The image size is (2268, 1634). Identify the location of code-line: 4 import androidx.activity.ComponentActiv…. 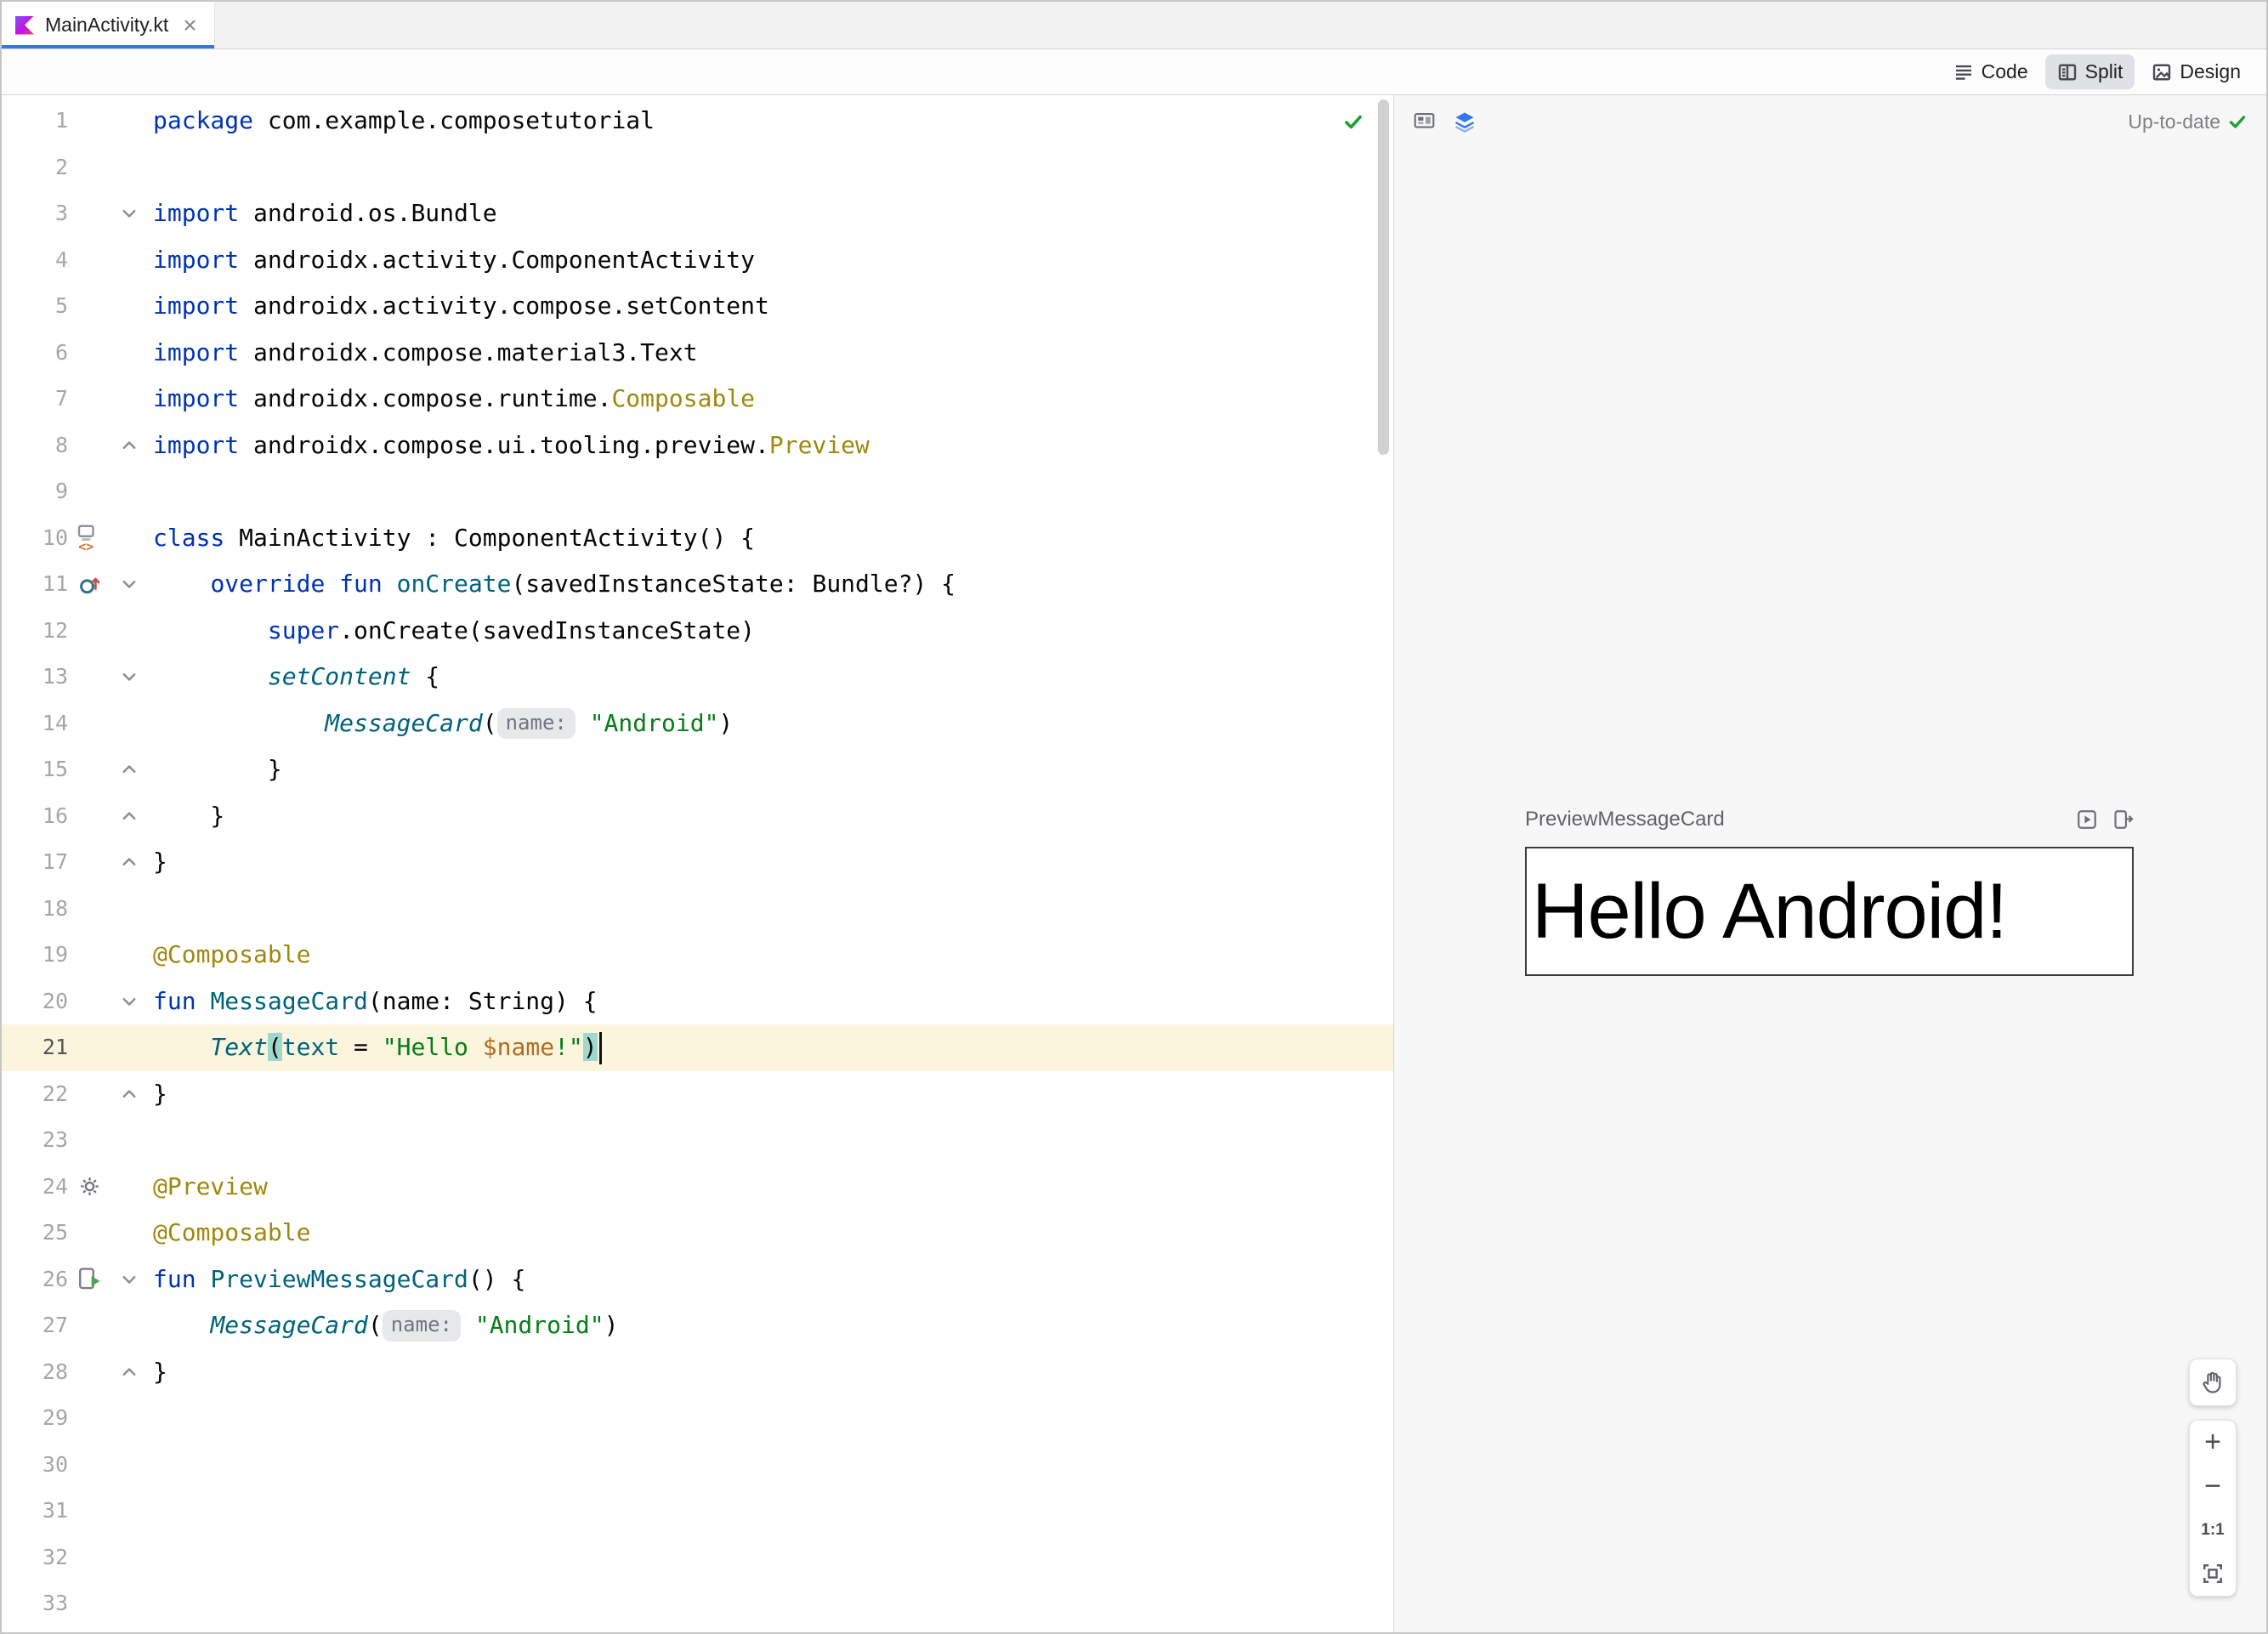
(697, 260).